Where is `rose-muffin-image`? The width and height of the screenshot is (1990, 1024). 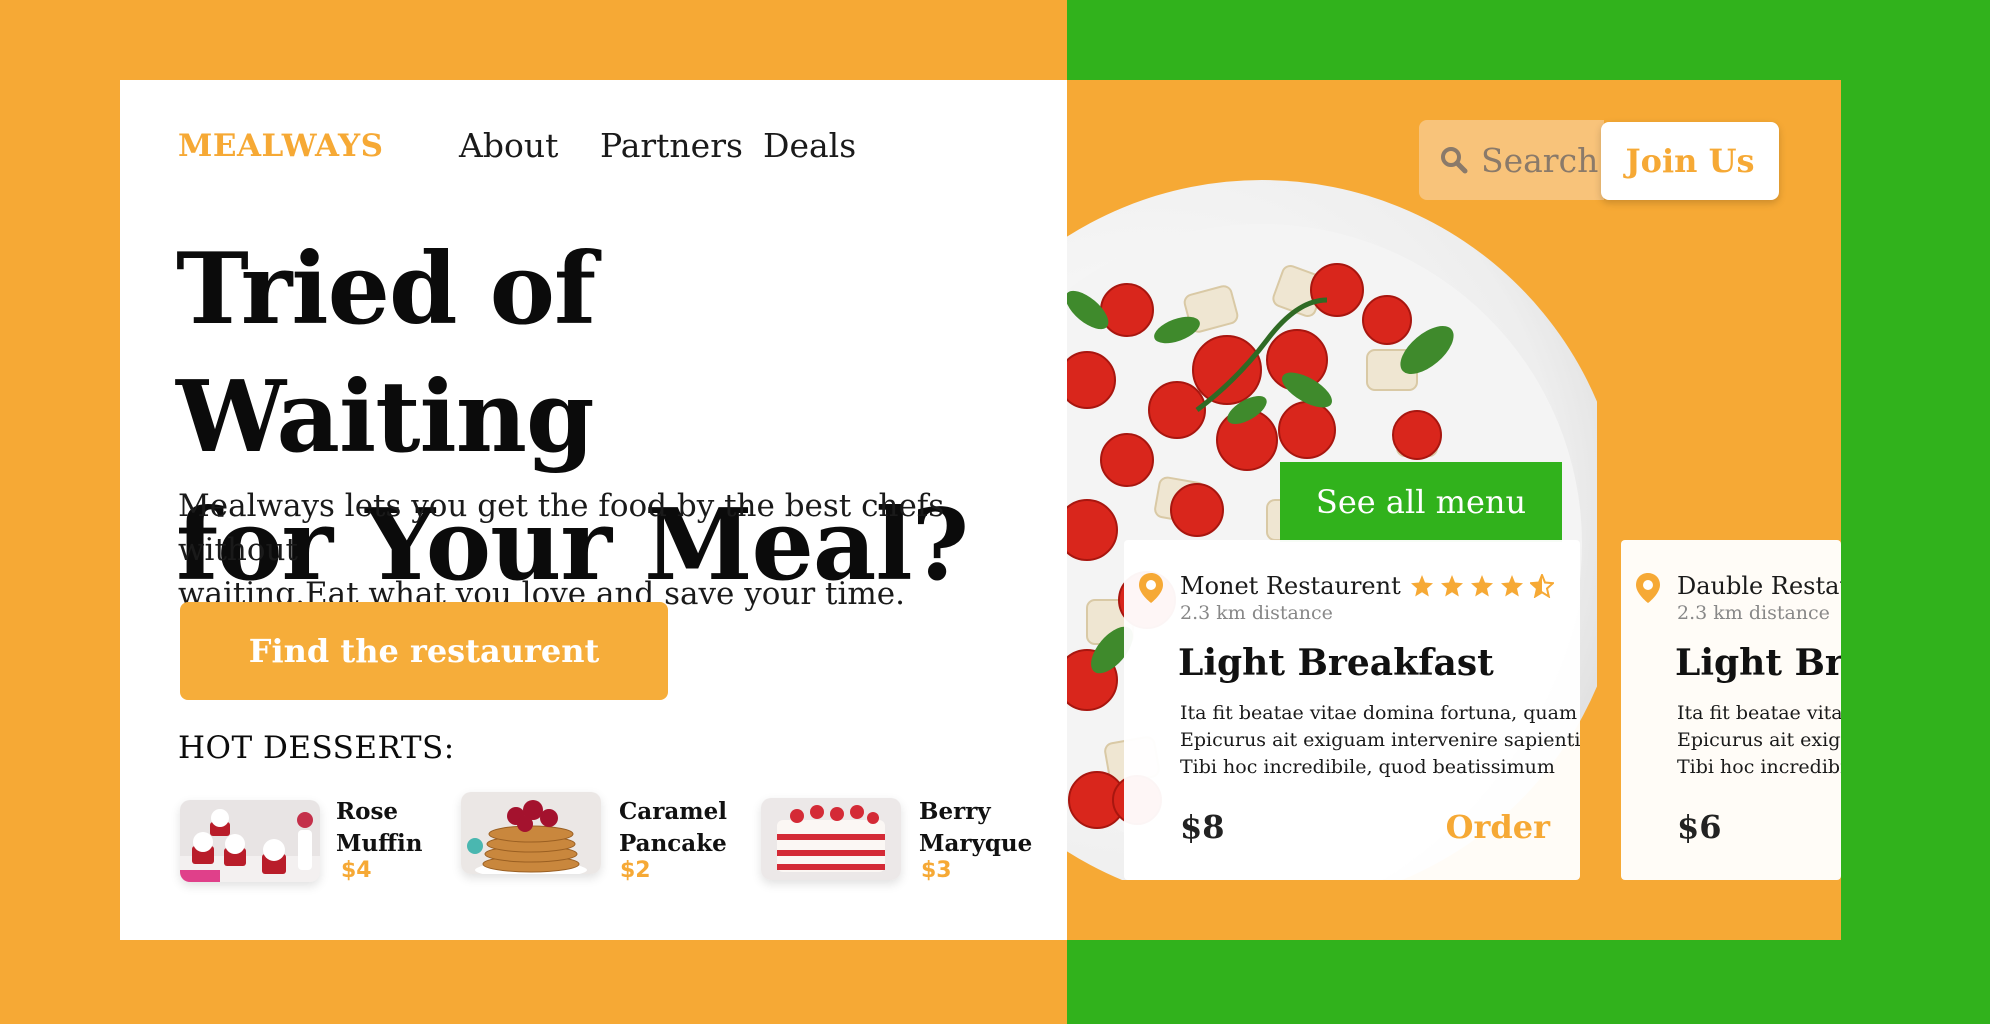
rose-muffin-image is located at coordinates (250, 841).